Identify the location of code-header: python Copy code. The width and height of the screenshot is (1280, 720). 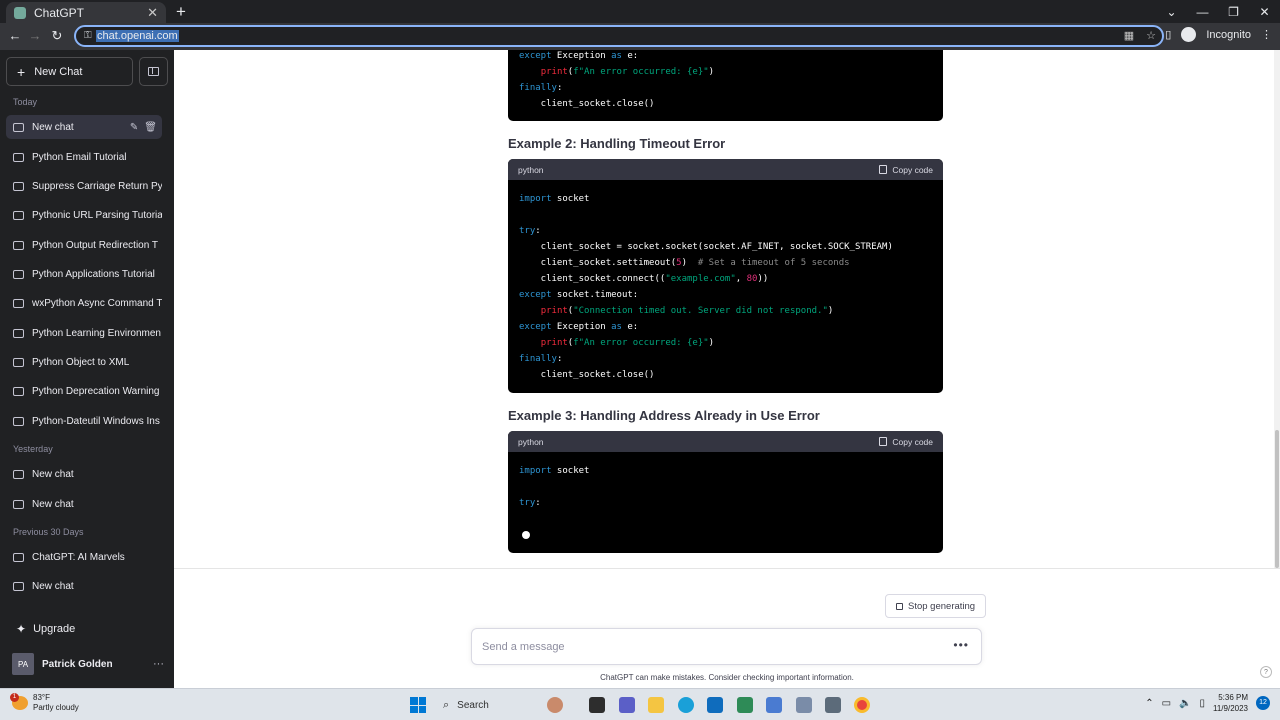
(725, 441).